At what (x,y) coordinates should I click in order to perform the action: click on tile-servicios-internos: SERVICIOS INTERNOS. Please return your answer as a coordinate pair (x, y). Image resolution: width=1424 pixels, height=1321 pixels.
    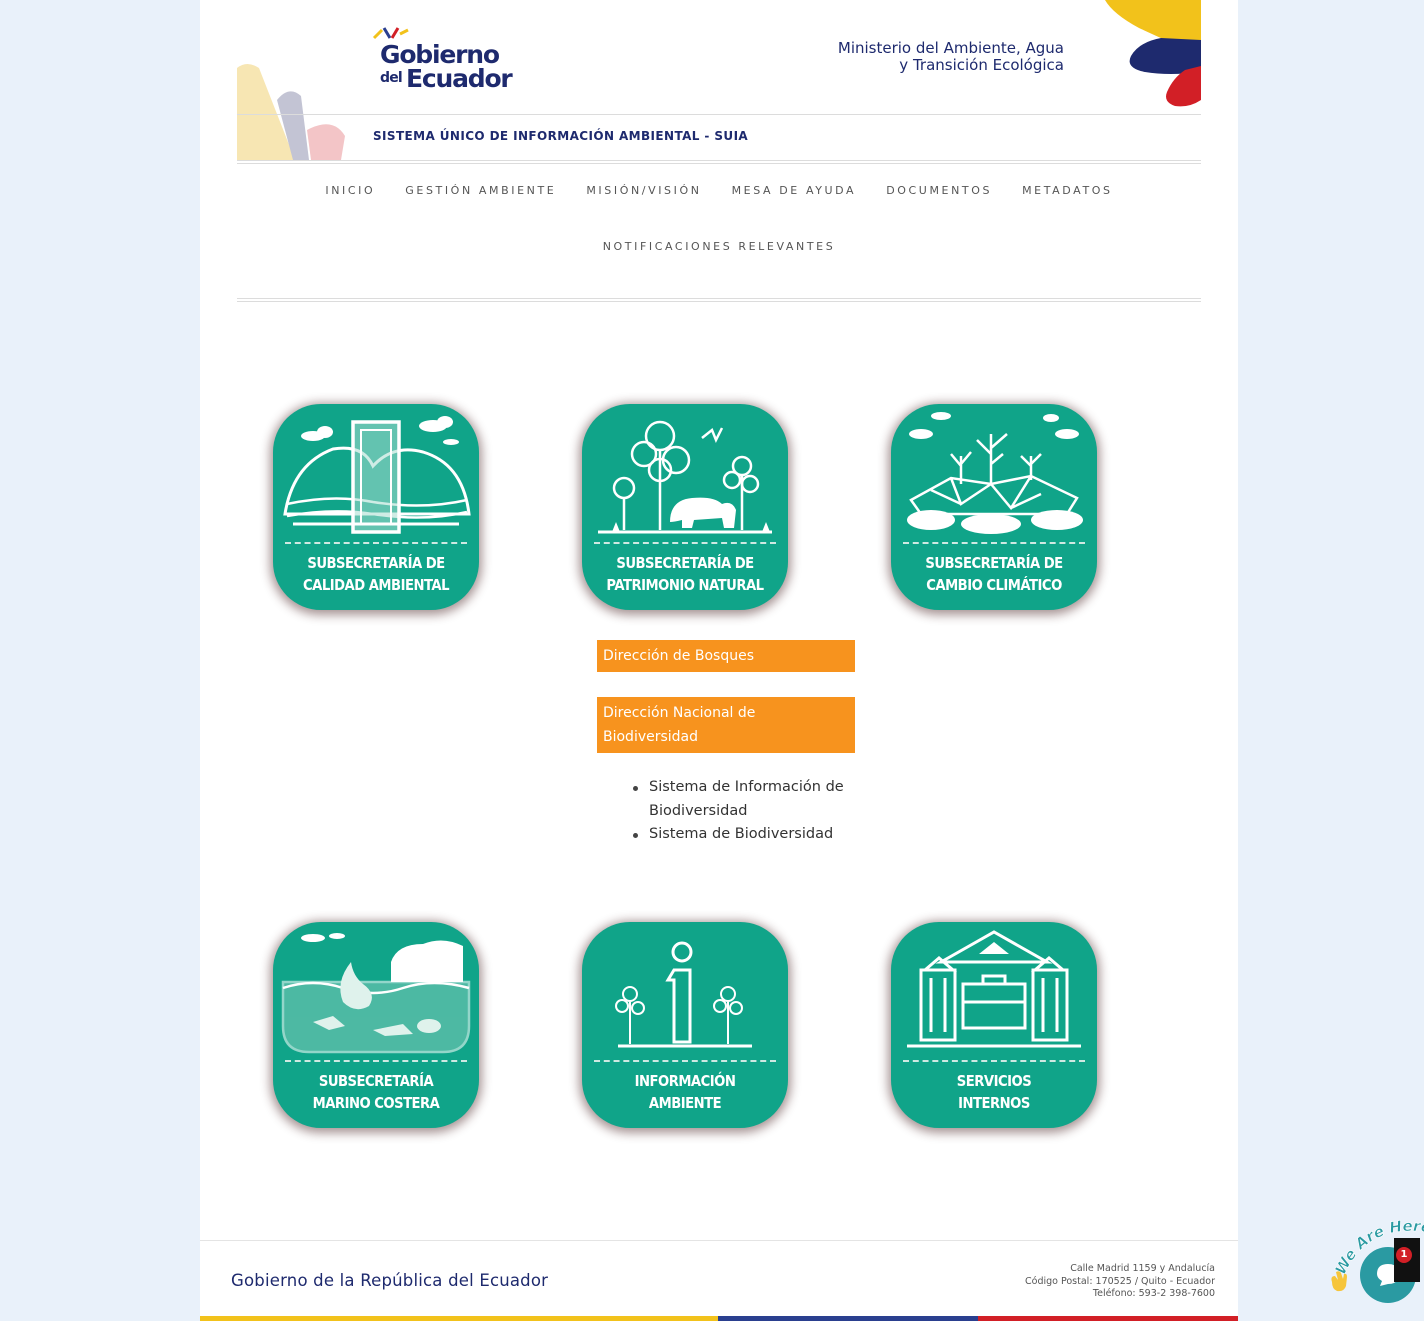
    Looking at the image, I should click on (994, 1025).